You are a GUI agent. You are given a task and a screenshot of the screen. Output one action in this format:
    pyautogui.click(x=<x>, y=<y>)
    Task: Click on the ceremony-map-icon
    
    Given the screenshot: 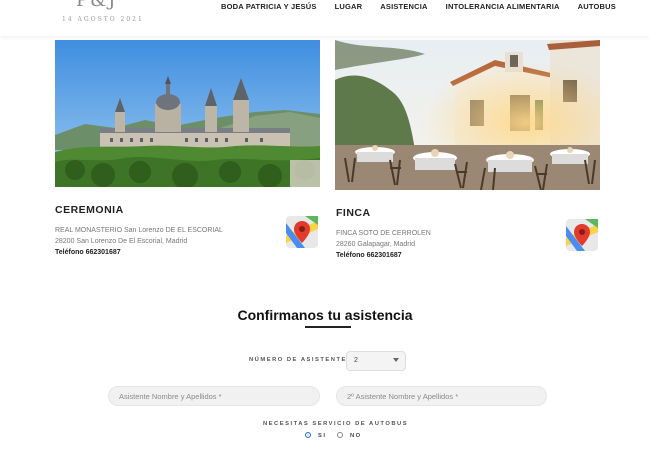 What is the action you would take?
    pyautogui.click(x=302, y=232)
    